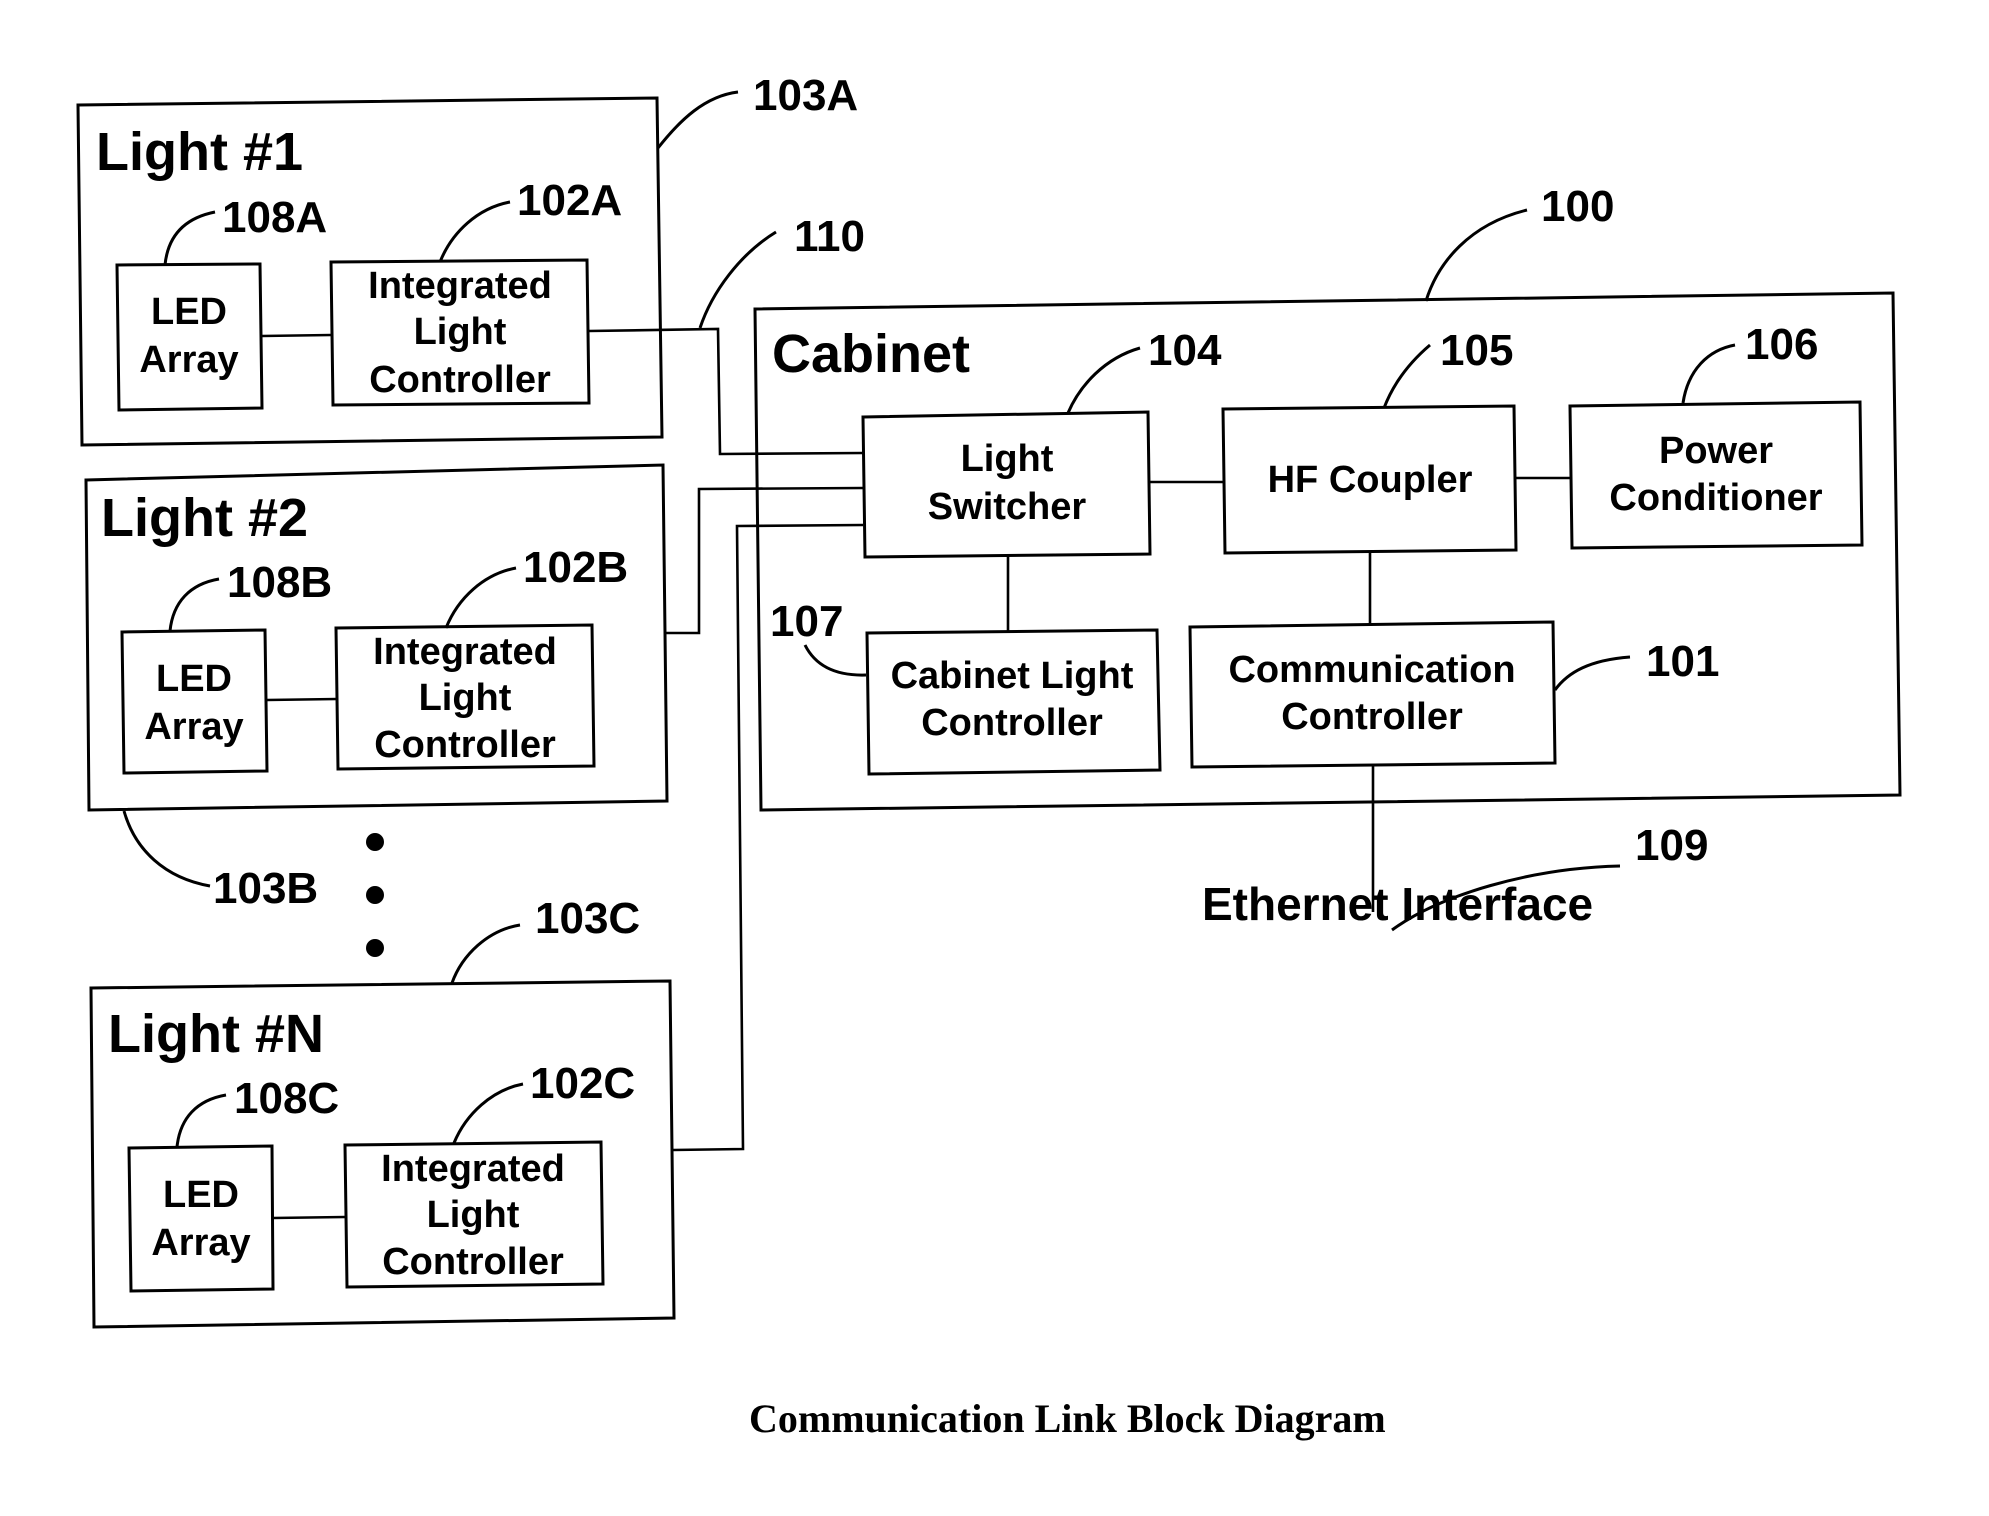 The height and width of the screenshot is (1516, 1989). Describe the element at coordinates (1006, 484) in the screenshot. I see `light-switcher-box` at that location.